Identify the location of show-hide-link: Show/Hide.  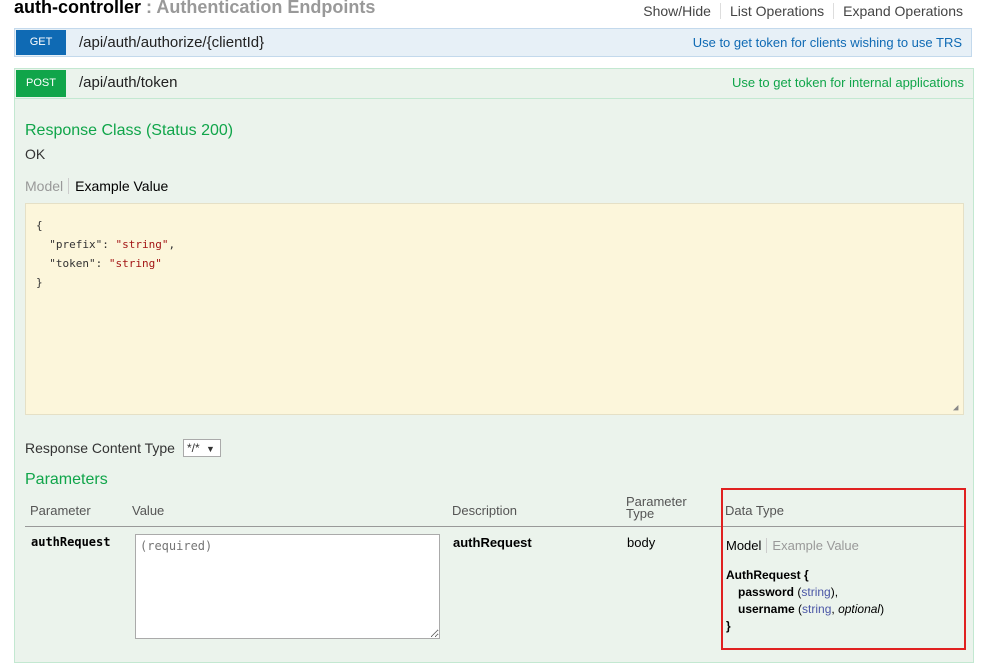
(677, 11).